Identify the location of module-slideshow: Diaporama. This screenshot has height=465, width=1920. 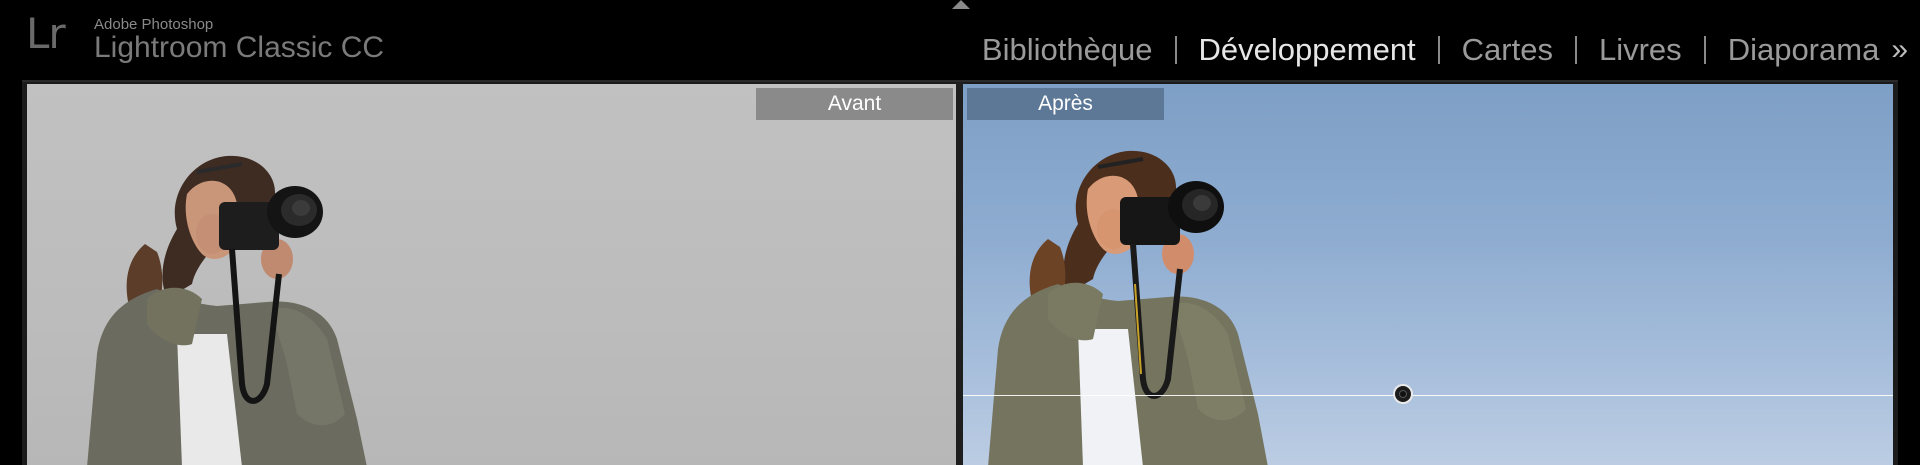
(1804, 50).